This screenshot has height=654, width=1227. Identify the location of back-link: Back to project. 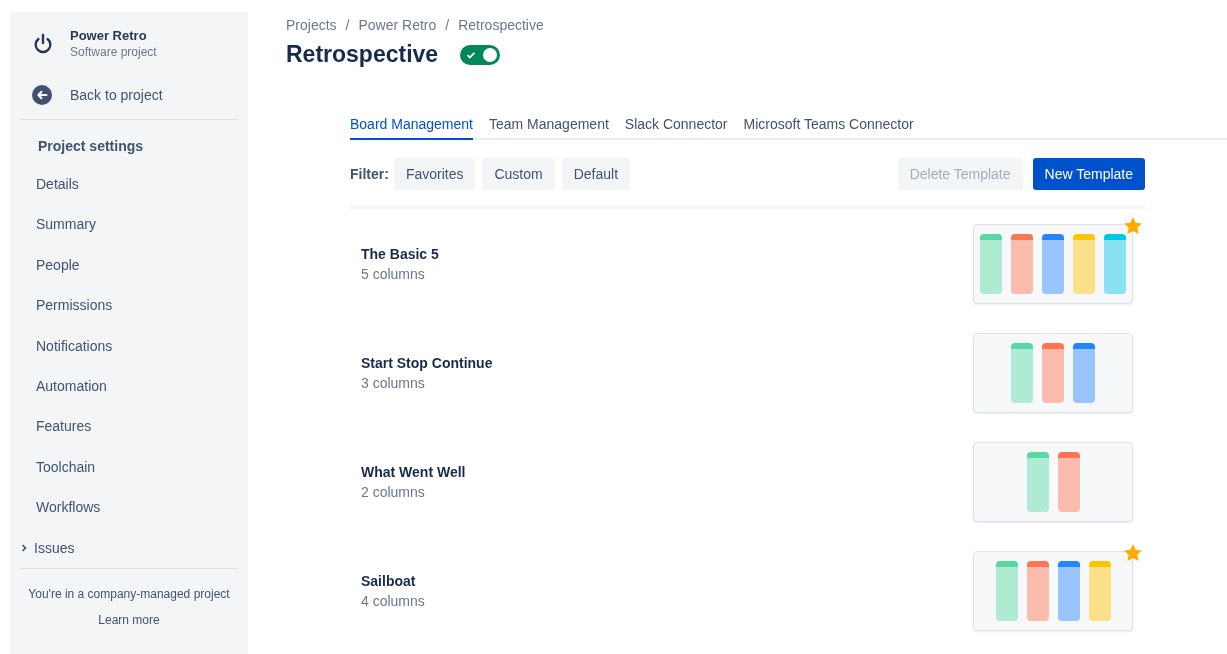
(129, 89).